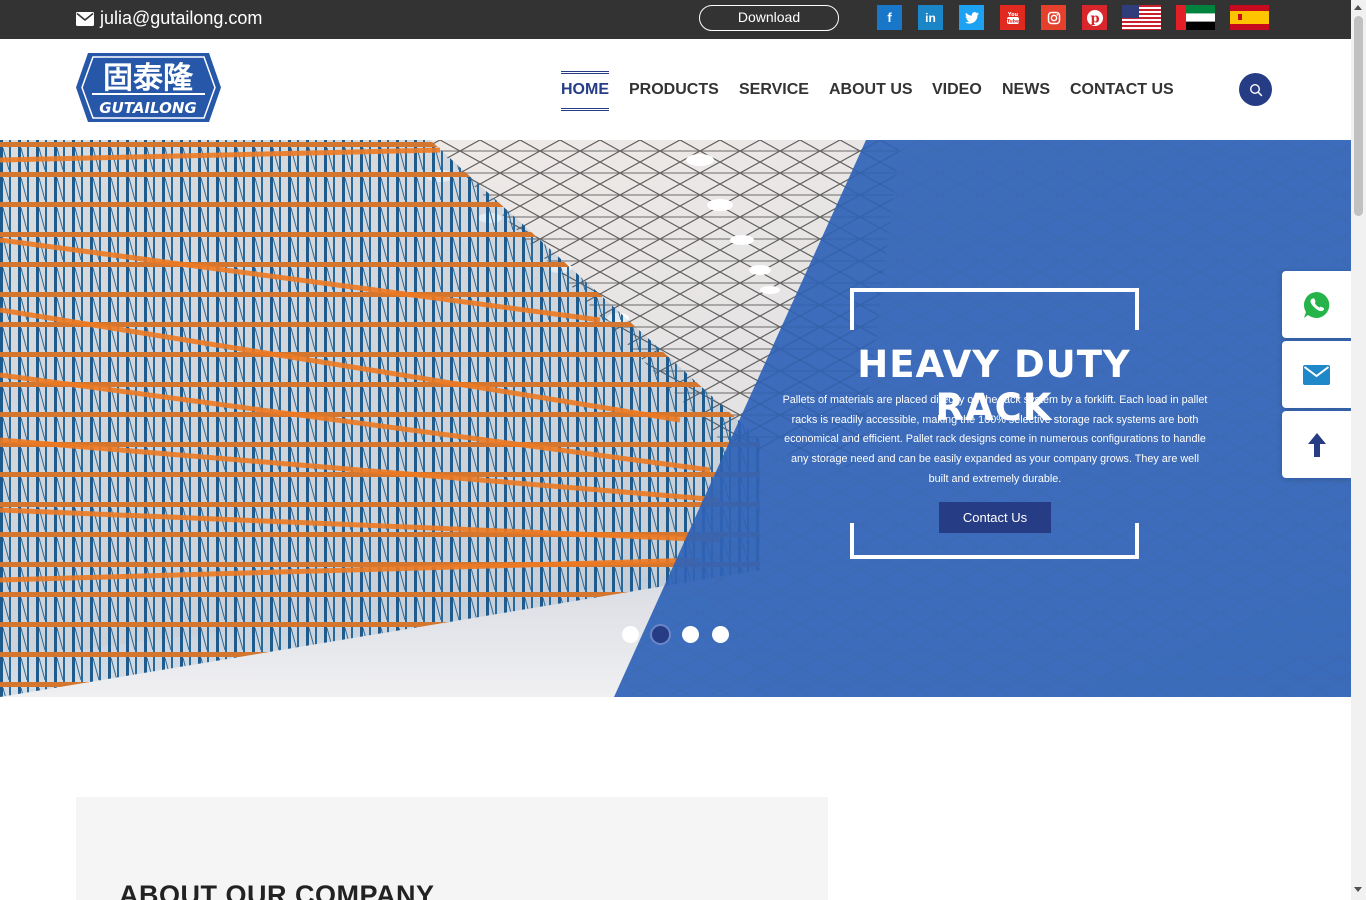  What do you see at coordinates (1358, 7) in the screenshot?
I see `scroll-up-arrow-icon` at bounding box center [1358, 7].